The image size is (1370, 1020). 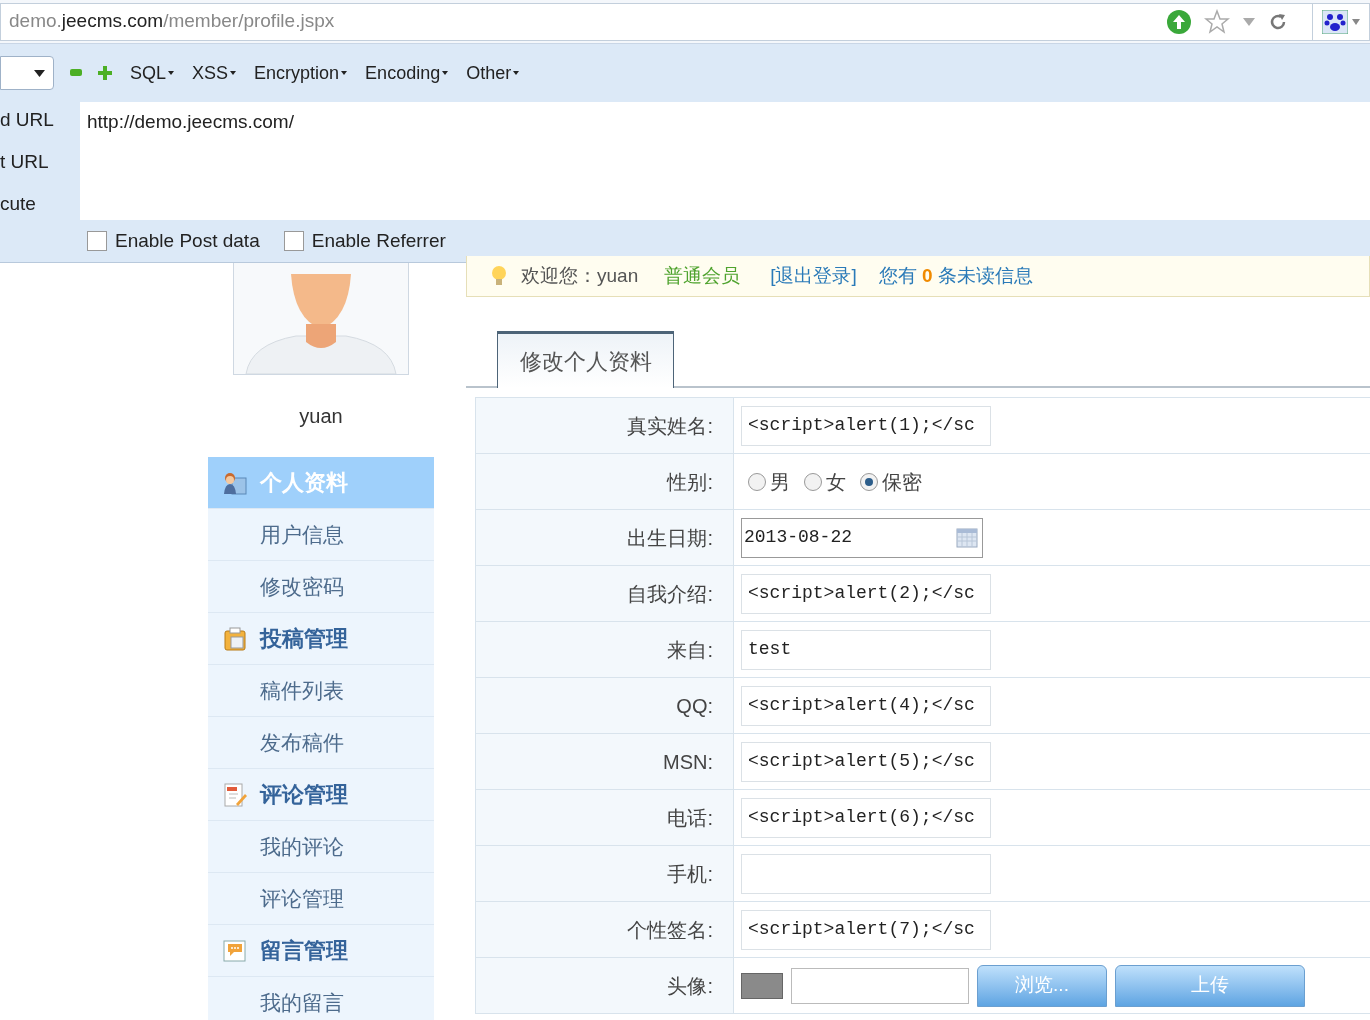 I want to click on checkbox-label: Enable Referrer, so click(x=378, y=240).